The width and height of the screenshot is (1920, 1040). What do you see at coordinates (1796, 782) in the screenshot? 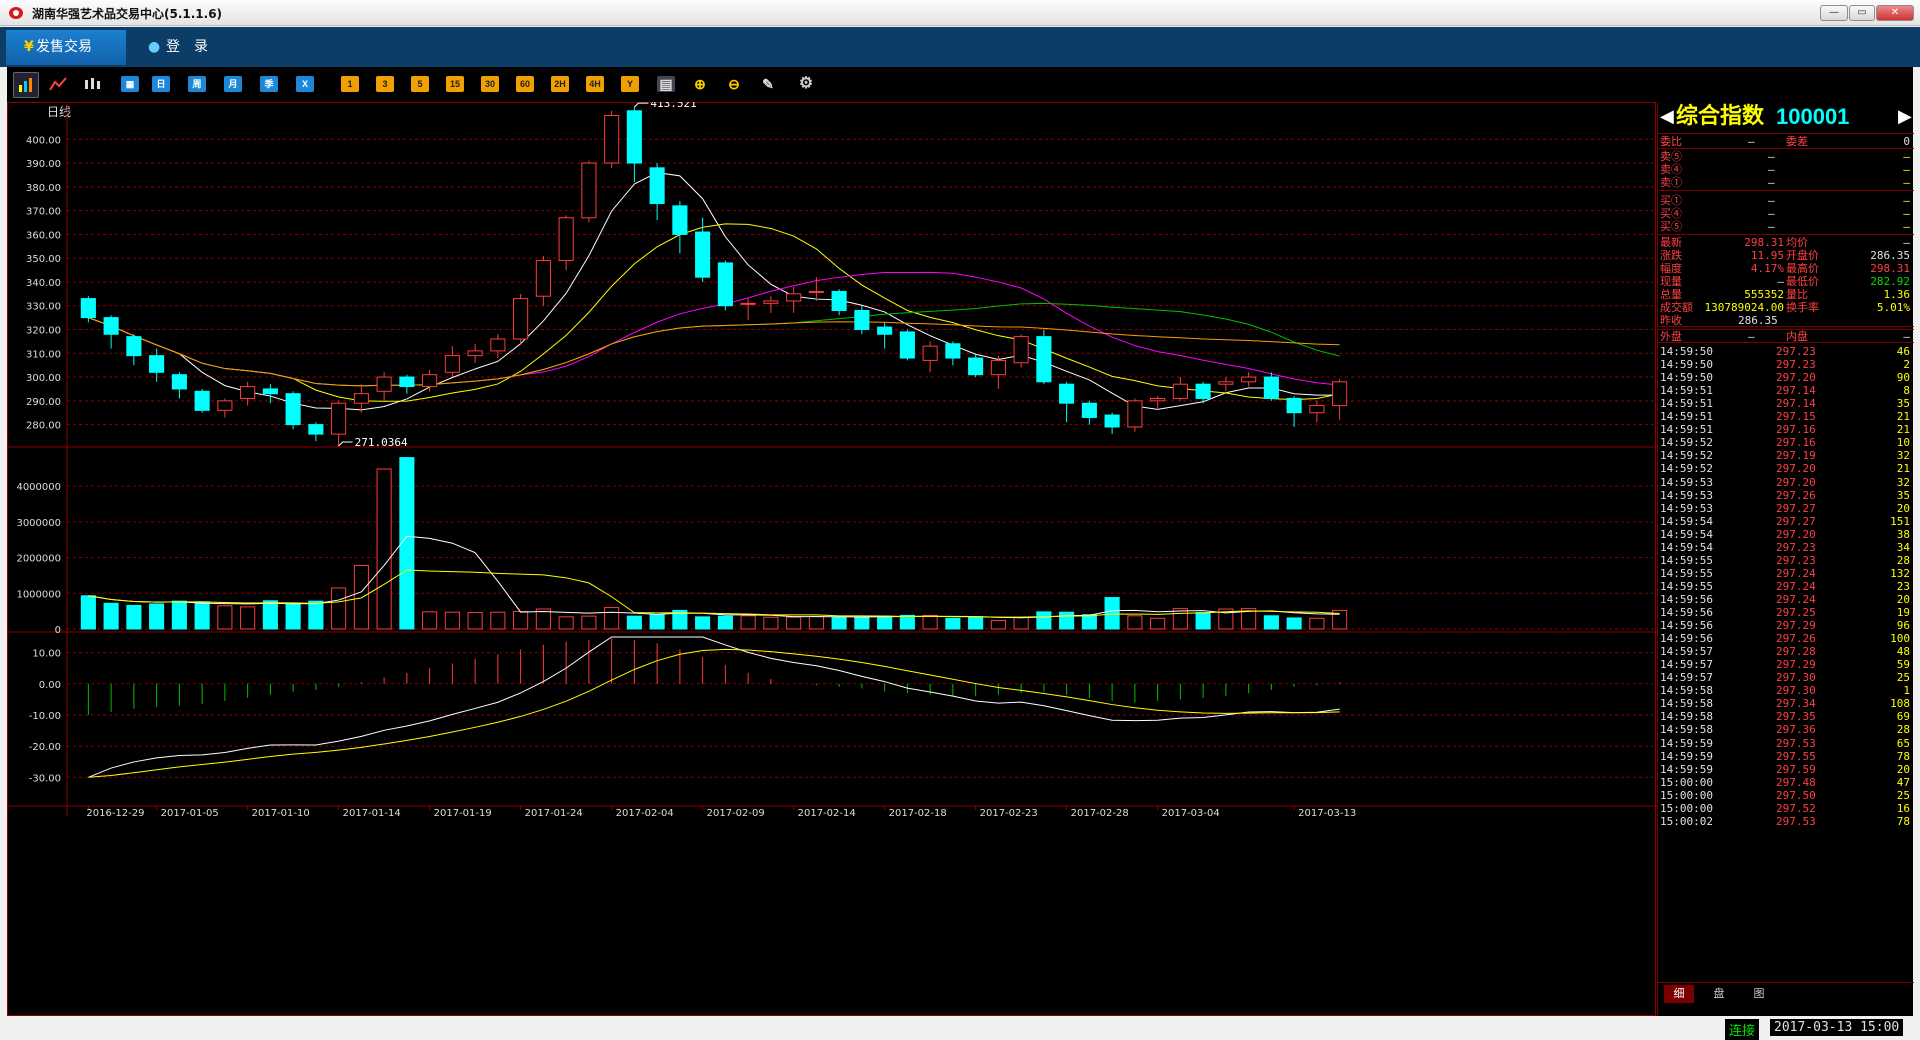
I see `tick-price: 297.48` at bounding box center [1796, 782].